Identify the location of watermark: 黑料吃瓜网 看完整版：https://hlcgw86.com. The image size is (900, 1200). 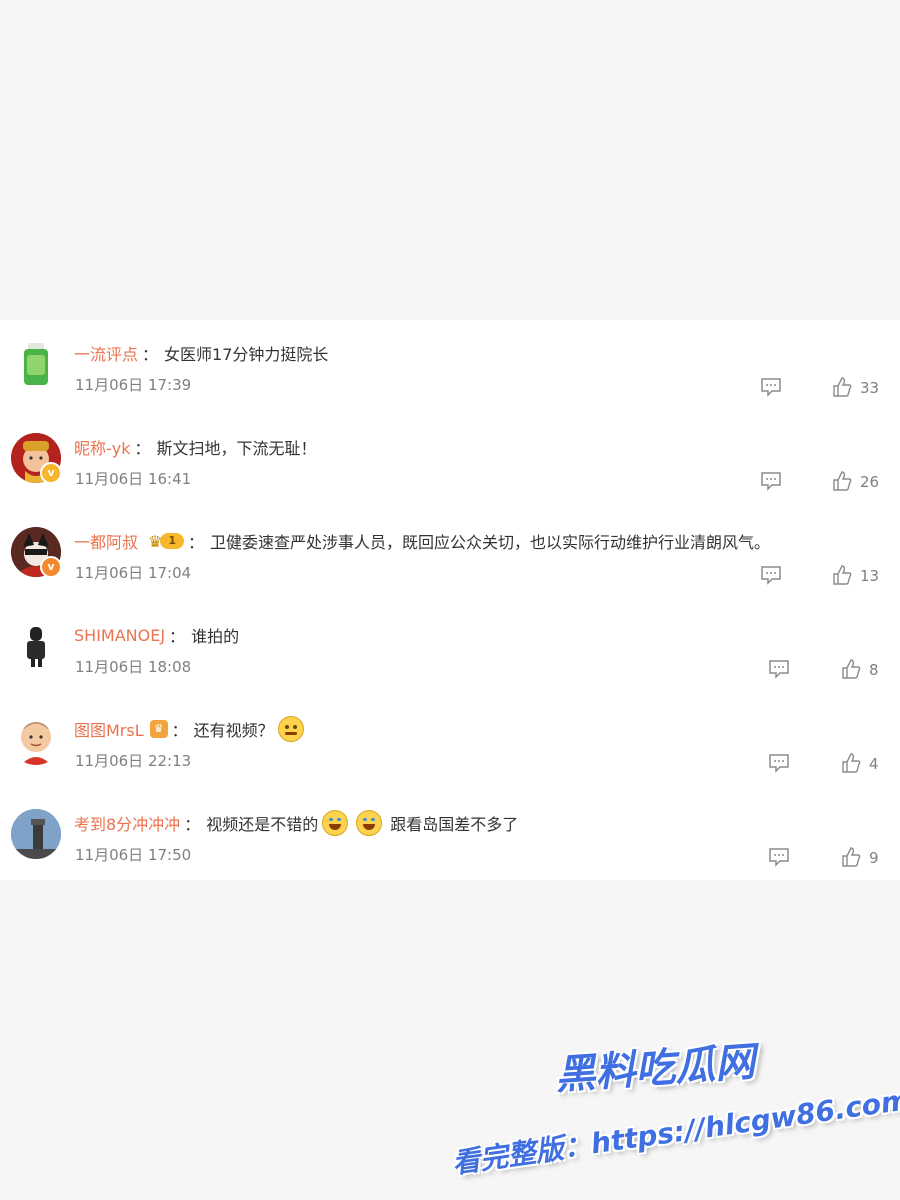
(675, 1110).